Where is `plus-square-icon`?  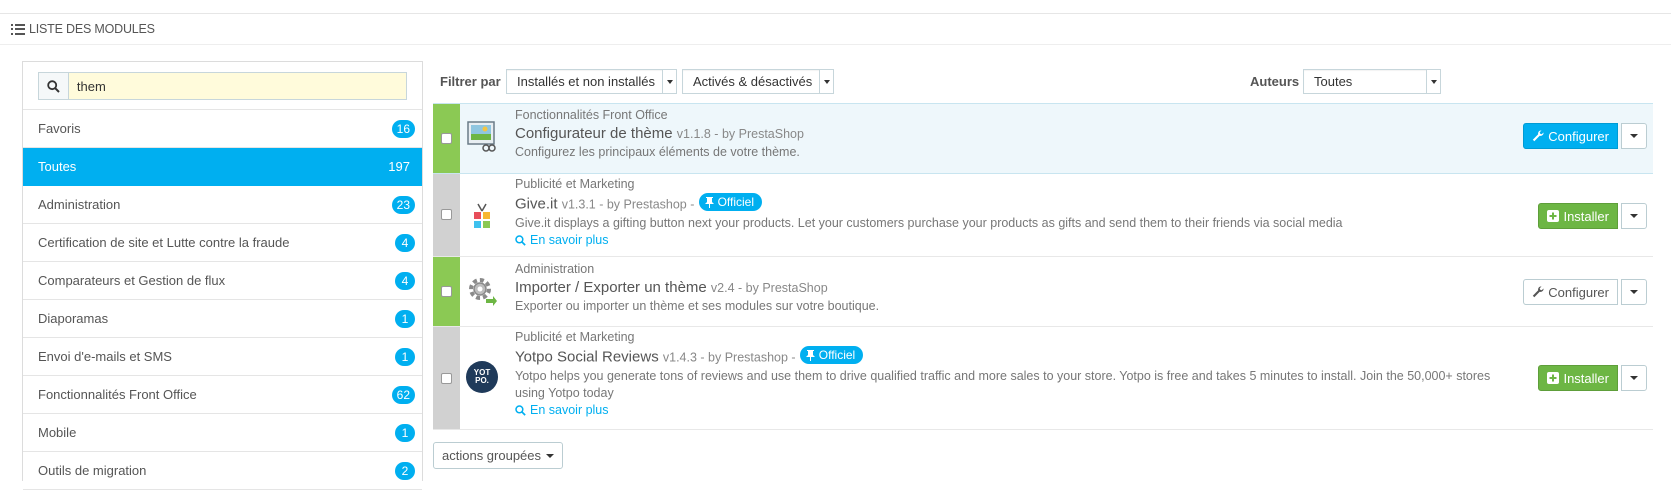 plus-square-icon is located at coordinates (1553, 378).